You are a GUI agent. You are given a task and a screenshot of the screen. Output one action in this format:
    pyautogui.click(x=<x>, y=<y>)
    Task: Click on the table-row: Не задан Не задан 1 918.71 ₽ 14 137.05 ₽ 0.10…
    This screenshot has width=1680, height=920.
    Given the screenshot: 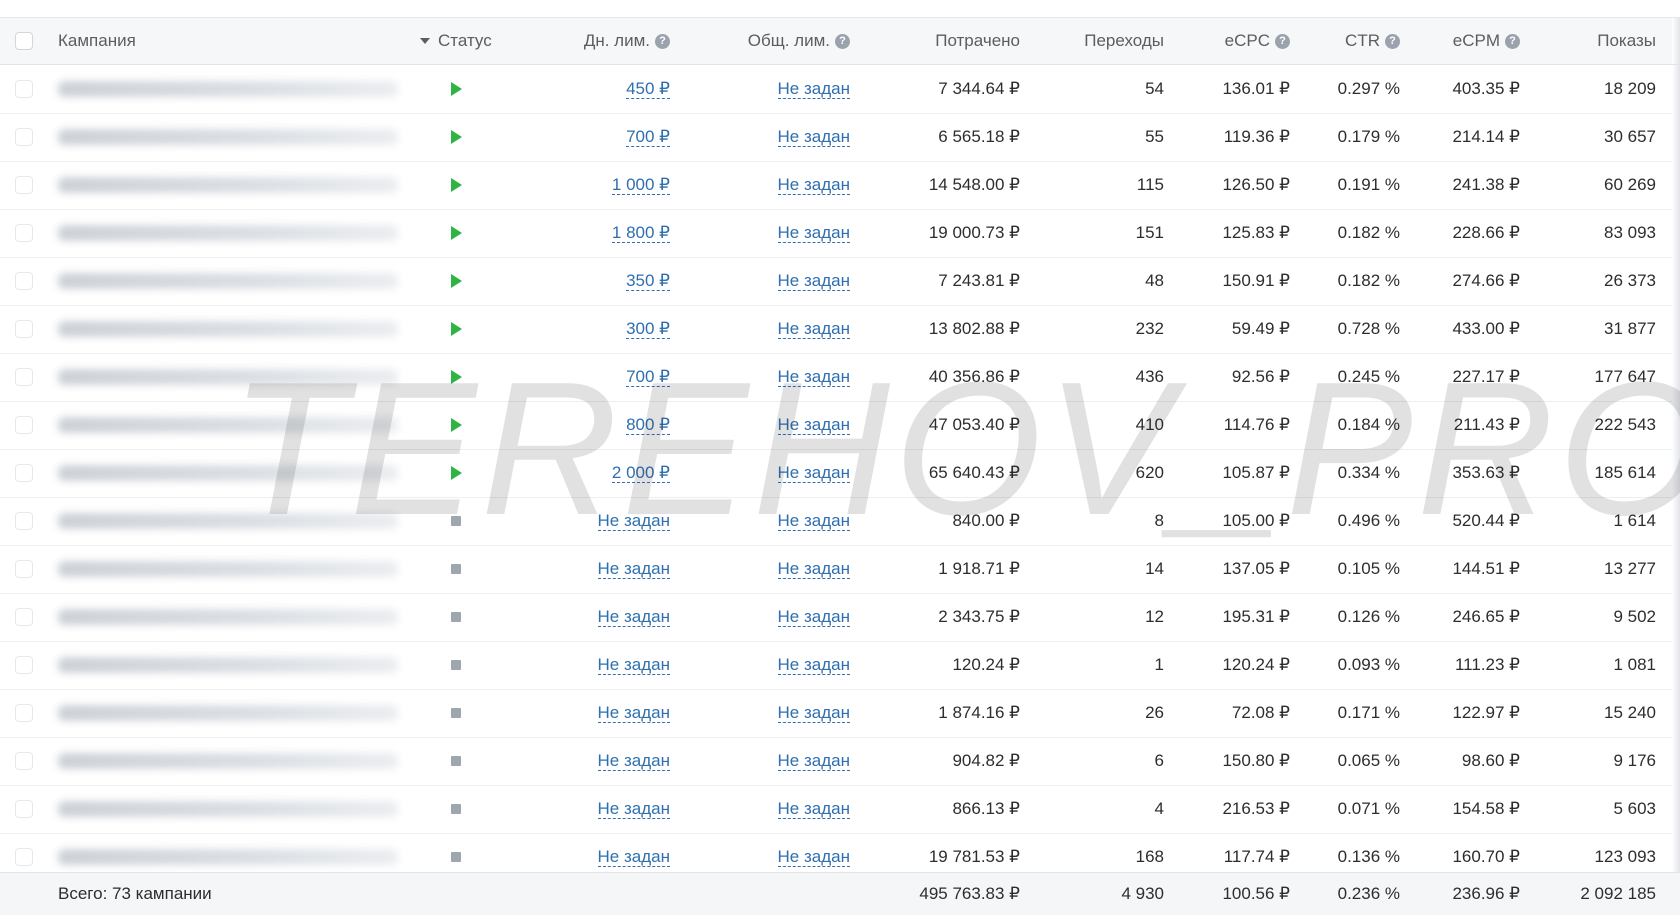 What is the action you would take?
    pyautogui.click(x=840, y=569)
    